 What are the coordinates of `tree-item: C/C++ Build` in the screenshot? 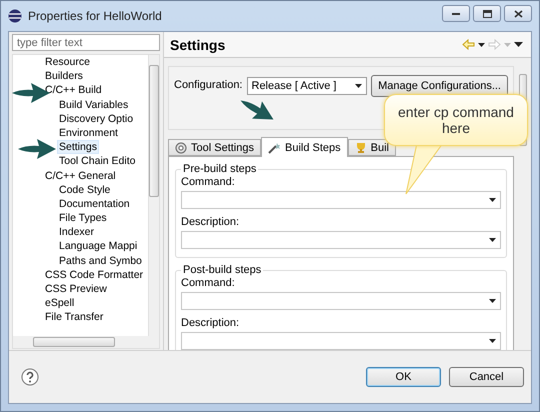 It's located at (73, 90).